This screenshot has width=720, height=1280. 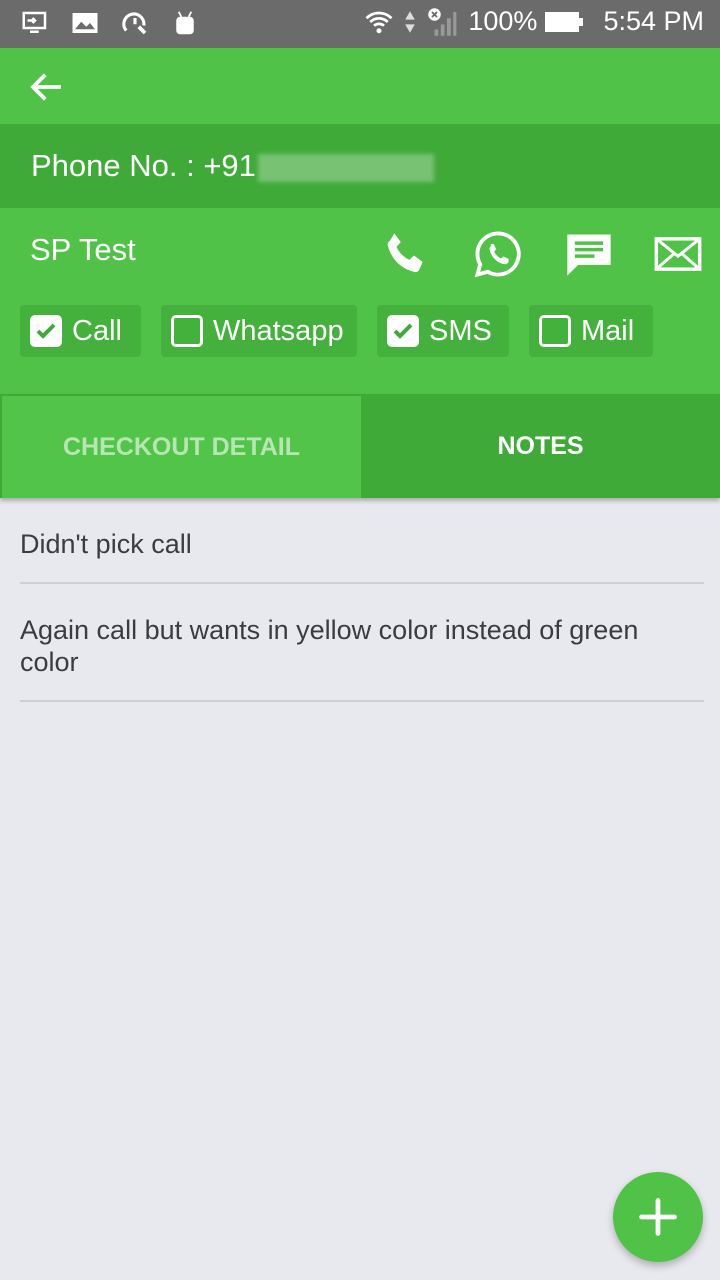 I want to click on checkbox-label: Mail, so click(x=608, y=330).